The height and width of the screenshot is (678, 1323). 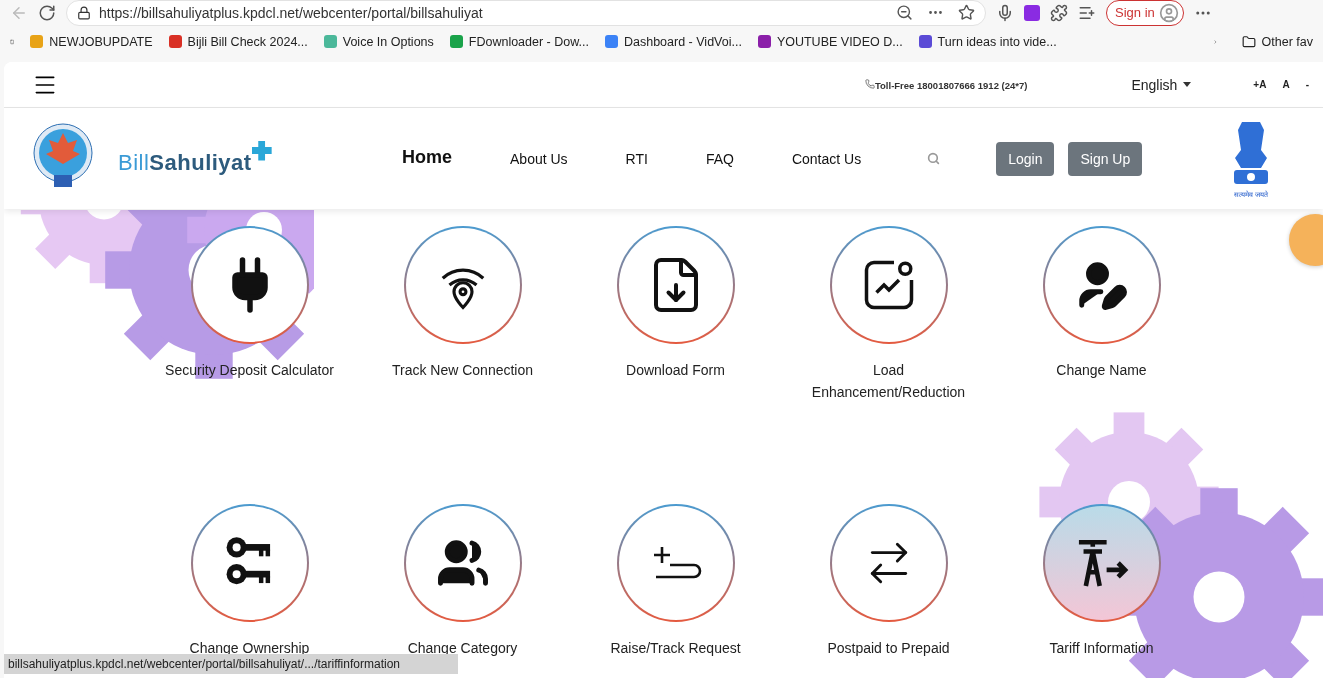 I want to click on search-icon, so click(x=934, y=158).